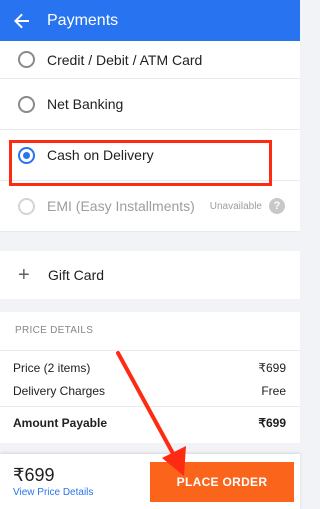  Describe the element at coordinates (85, 104) in the screenshot. I see `payment-option-label: Net Banking` at that location.